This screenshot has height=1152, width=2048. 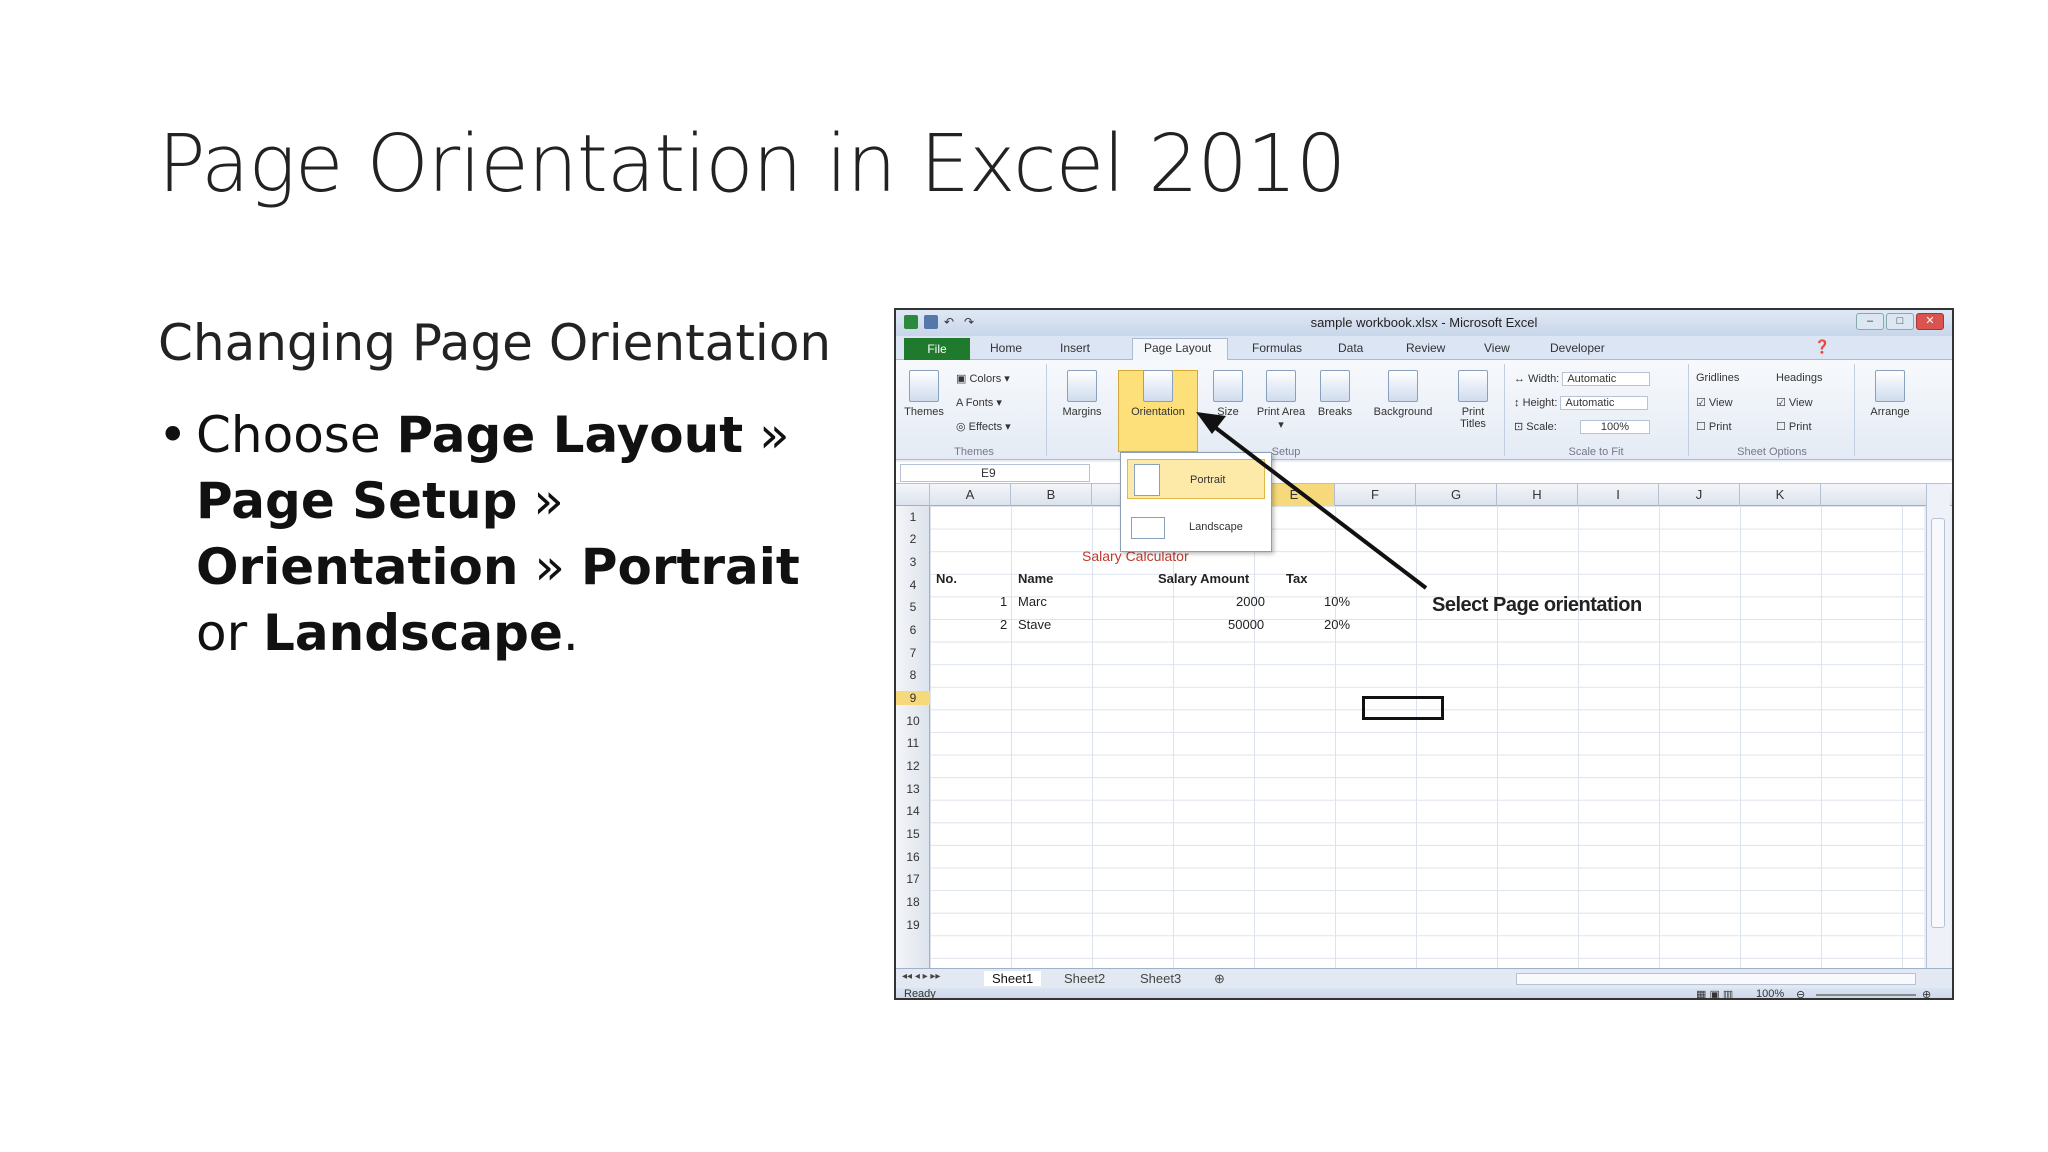 I want to click on column-header: A, so click(x=970, y=495).